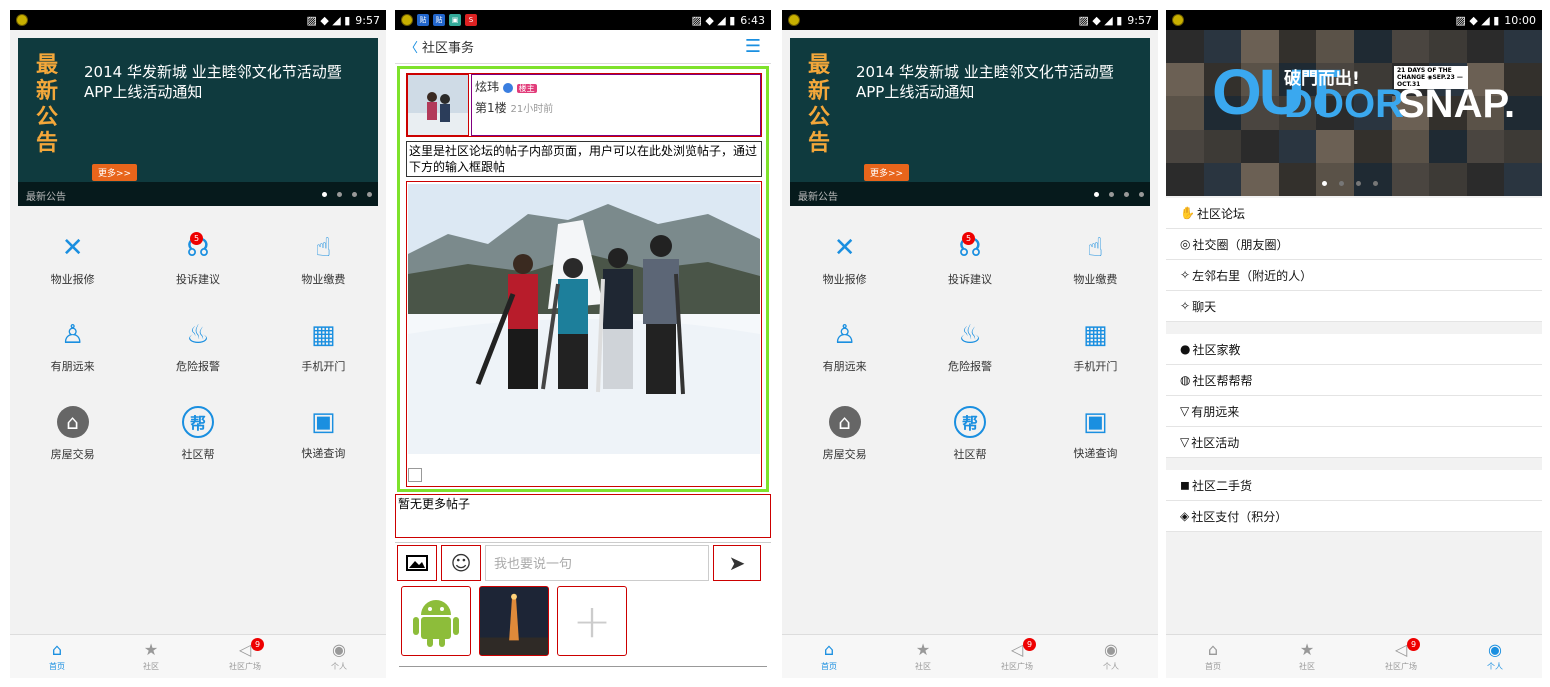  What do you see at coordinates (411, 48) in the screenshot?
I see `back-icon: 〈` at bounding box center [411, 48].